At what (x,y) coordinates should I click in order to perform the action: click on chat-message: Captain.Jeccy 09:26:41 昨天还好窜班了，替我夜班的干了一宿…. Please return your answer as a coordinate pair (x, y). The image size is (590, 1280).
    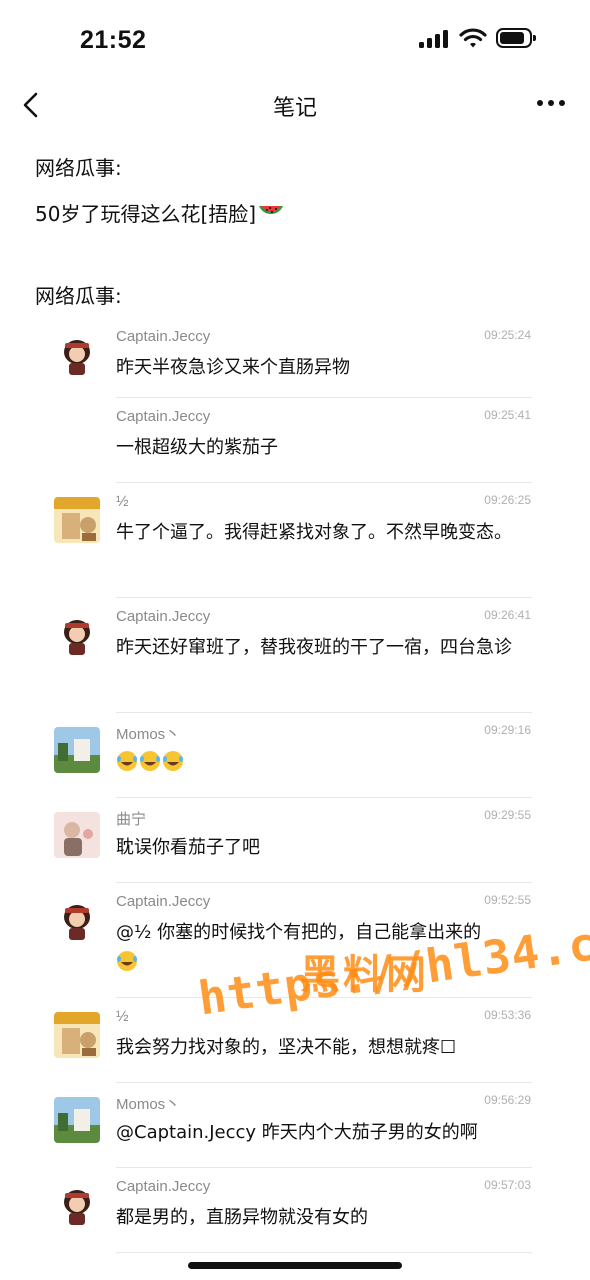
    Looking at the image, I should click on (295, 655).